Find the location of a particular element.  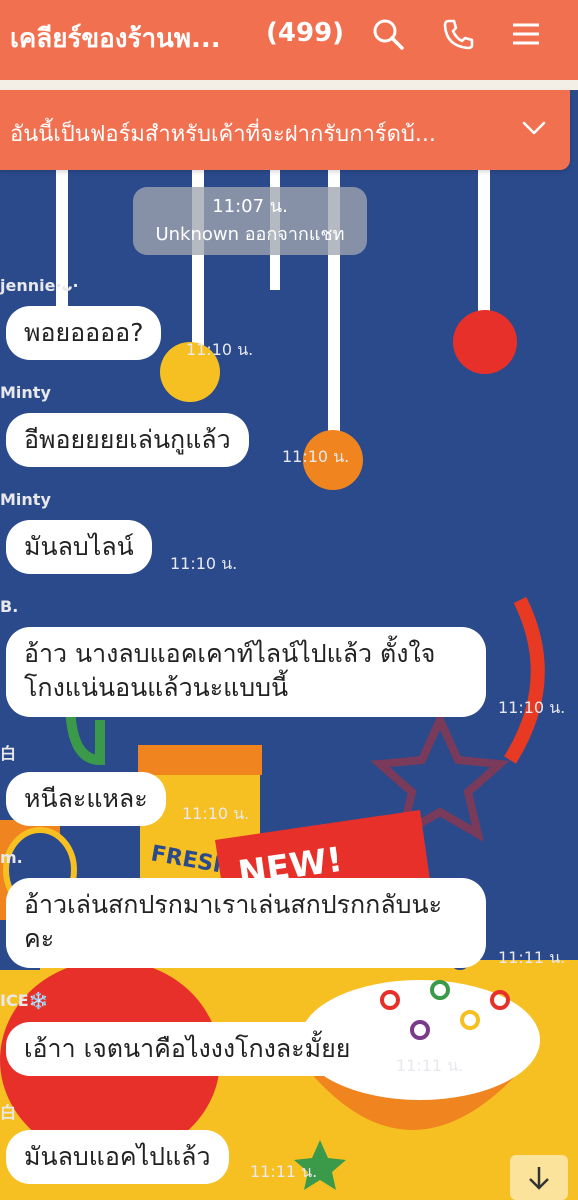

message-bubble: อีพอยยยยเล่นกูแล้ว is located at coordinates (127, 440).